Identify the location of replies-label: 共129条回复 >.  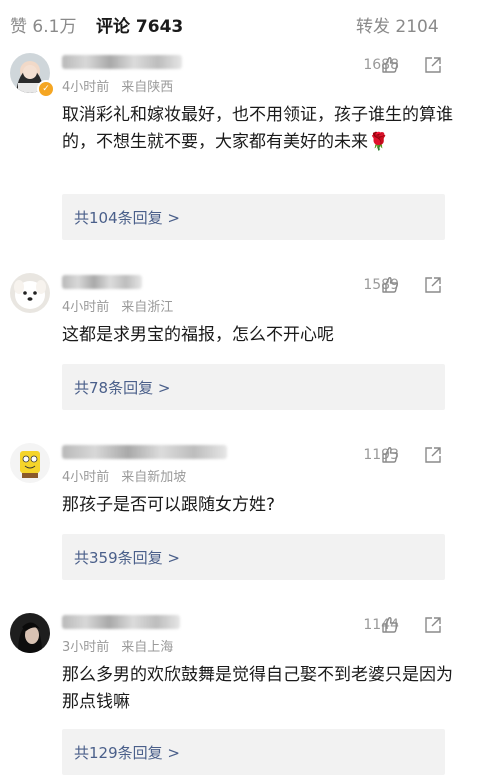
(127, 753).